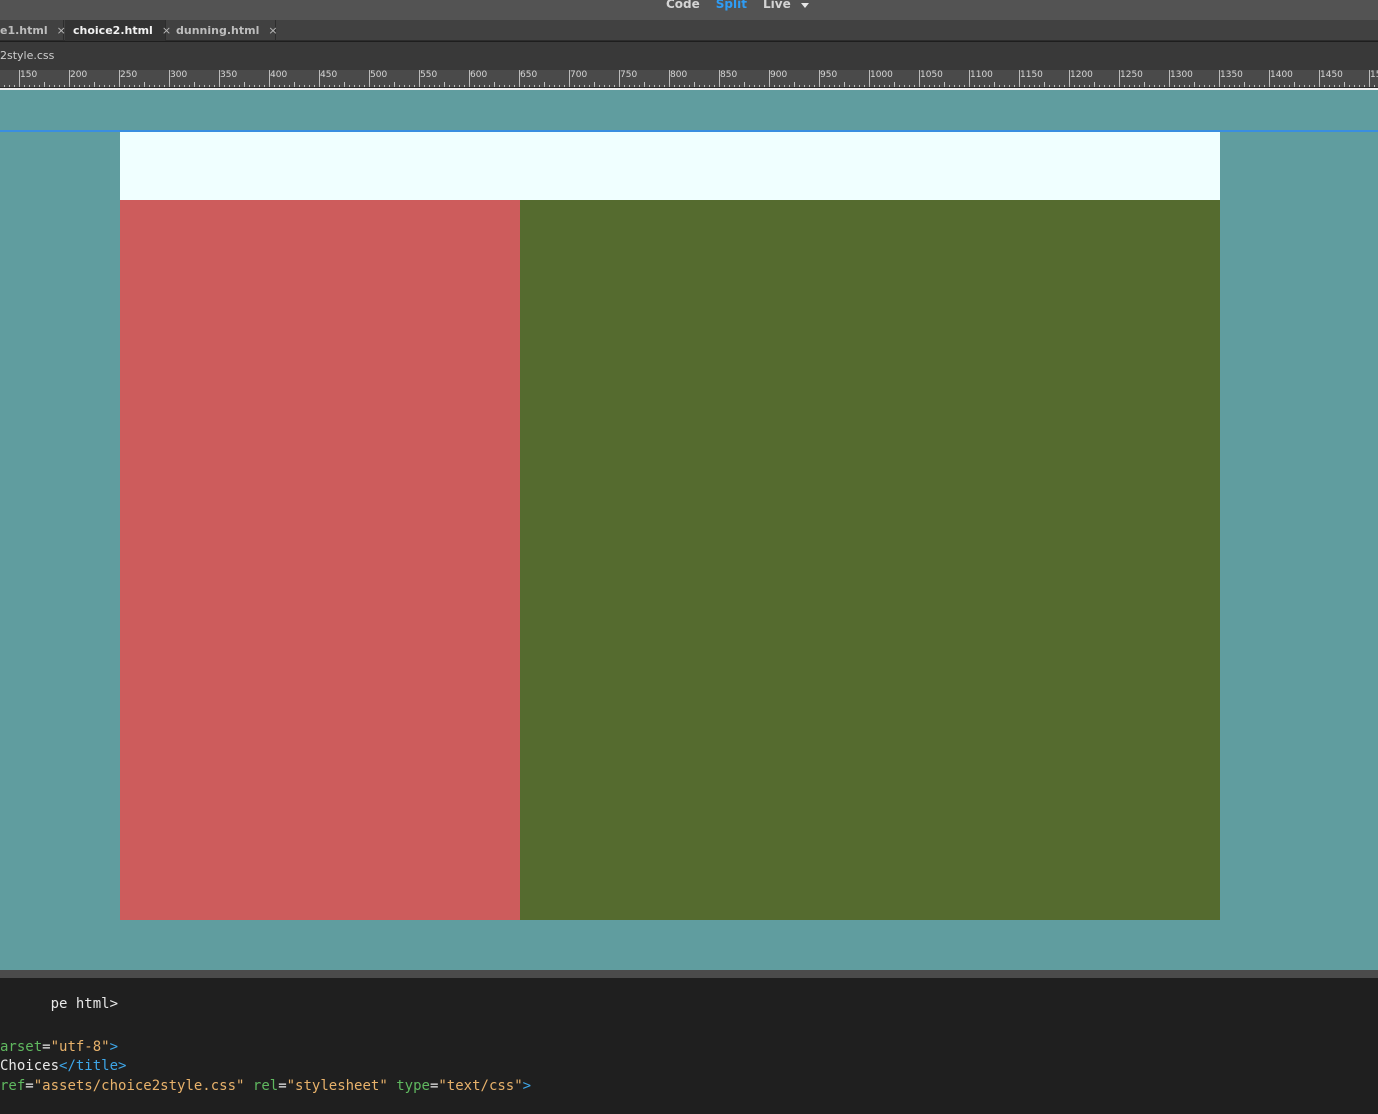 The height and width of the screenshot is (1114, 1378). Describe the element at coordinates (279, 75) in the screenshot. I see `ruler-label: 400` at that location.